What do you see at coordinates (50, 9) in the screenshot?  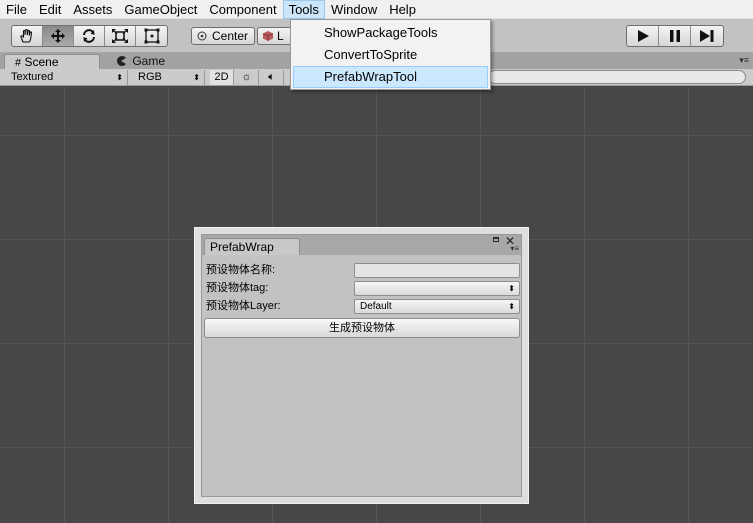 I see `menu-edit: Edit` at bounding box center [50, 9].